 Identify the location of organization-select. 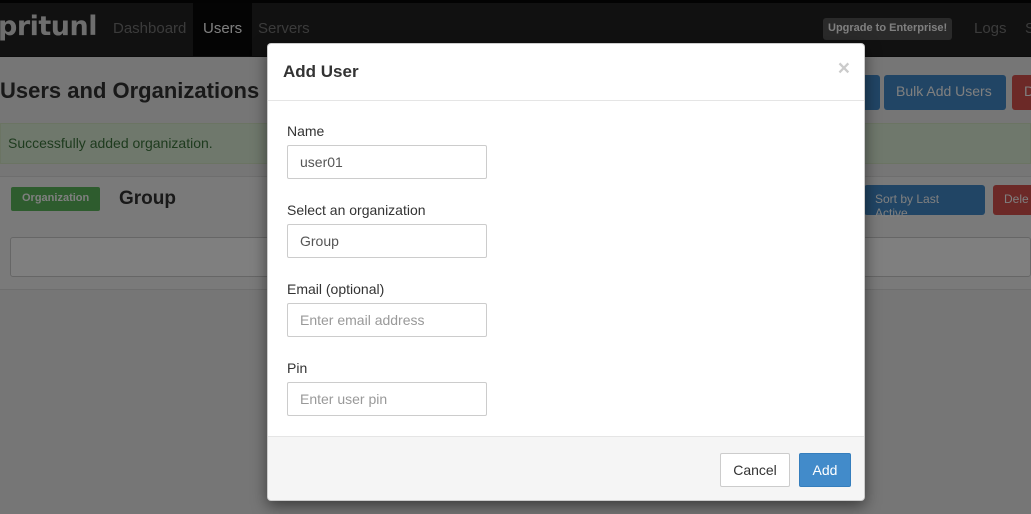
(387, 241).